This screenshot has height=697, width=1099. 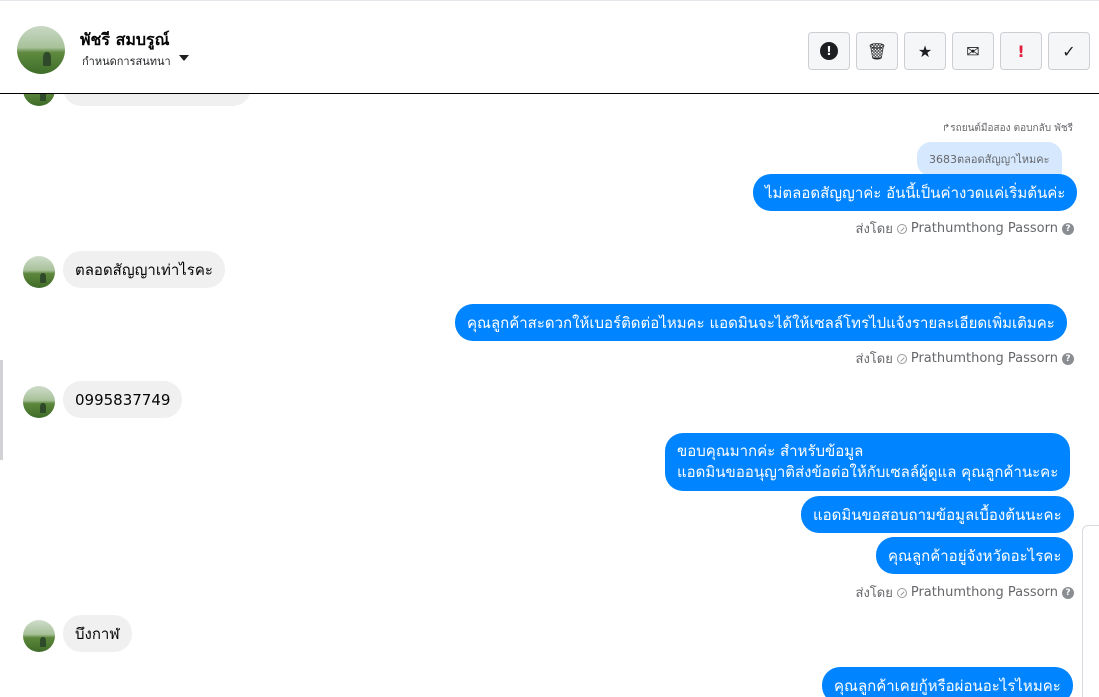 I want to click on message-text: ตลอดสัญญาเท่าไรคะ, so click(x=144, y=269).